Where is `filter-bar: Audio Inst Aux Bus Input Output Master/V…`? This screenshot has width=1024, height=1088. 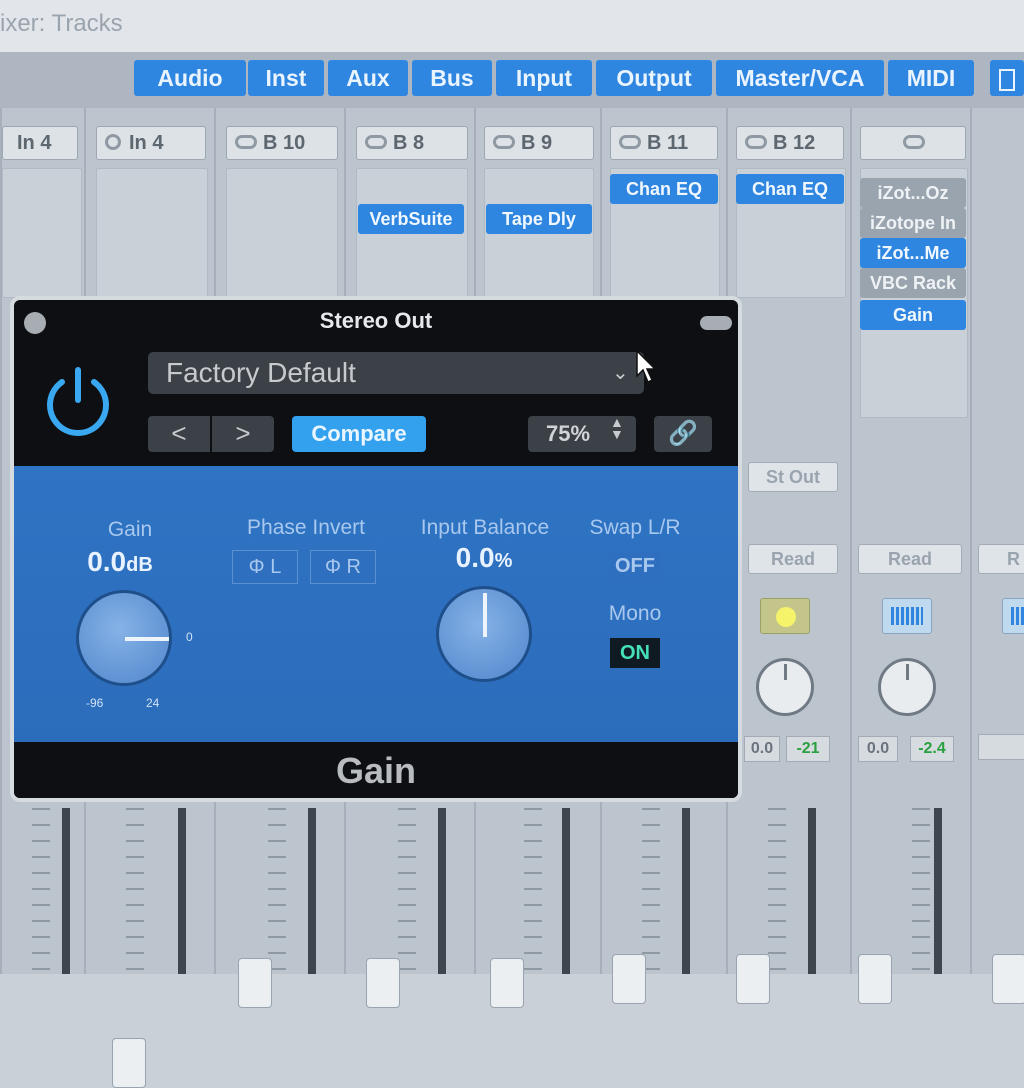 filter-bar: Audio Inst Aux Bus Input Output Master/V… is located at coordinates (512, 80).